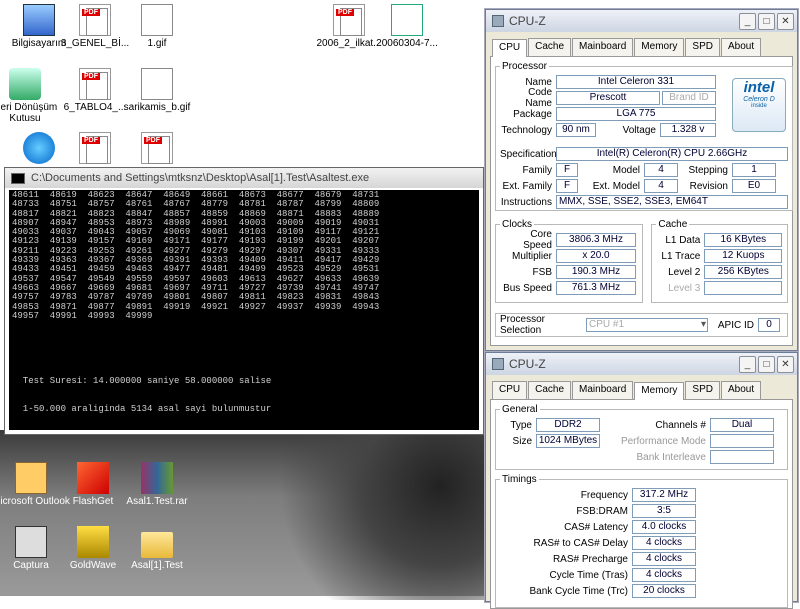 The image size is (800, 609). I want to click on outlook-icon, so click(31, 478).